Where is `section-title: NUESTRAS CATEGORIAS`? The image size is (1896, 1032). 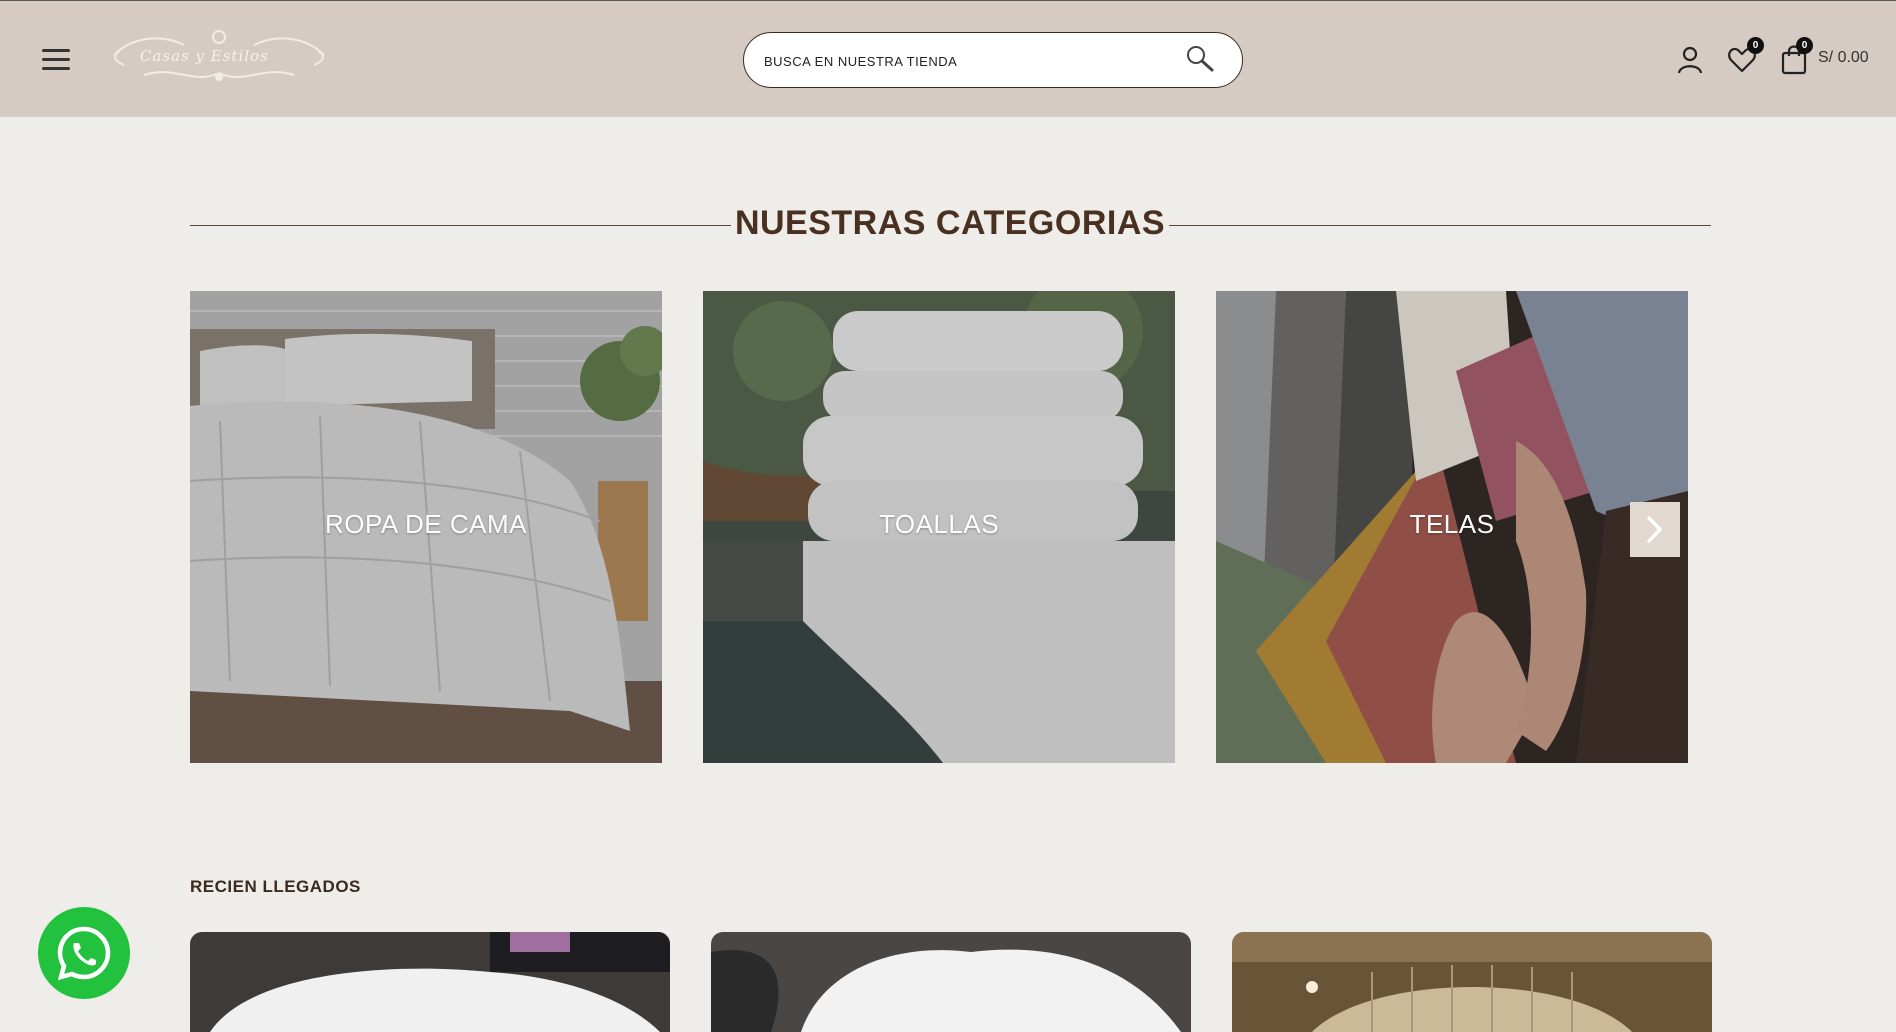 section-title: NUESTRAS CATEGORIAS is located at coordinates (950, 223).